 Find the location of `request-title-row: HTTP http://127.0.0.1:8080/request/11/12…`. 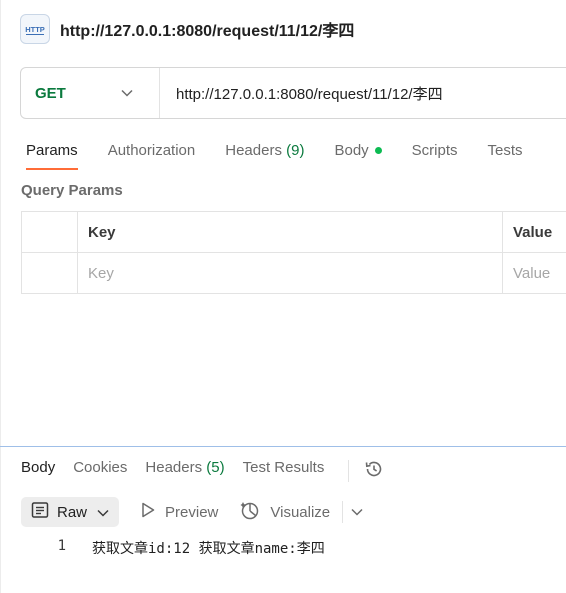

request-title-row: HTTP http://127.0.0.1:8080/request/11/12… is located at coordinates (187, 29).